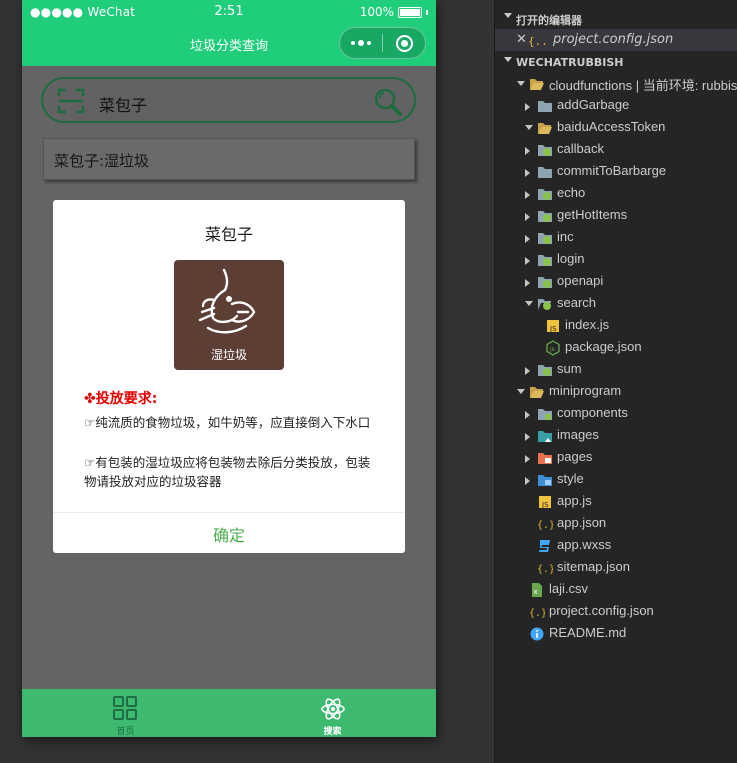 This screenshot has width=737, height=763. I want to click on search-input: 菜包子, so click(123, 104).